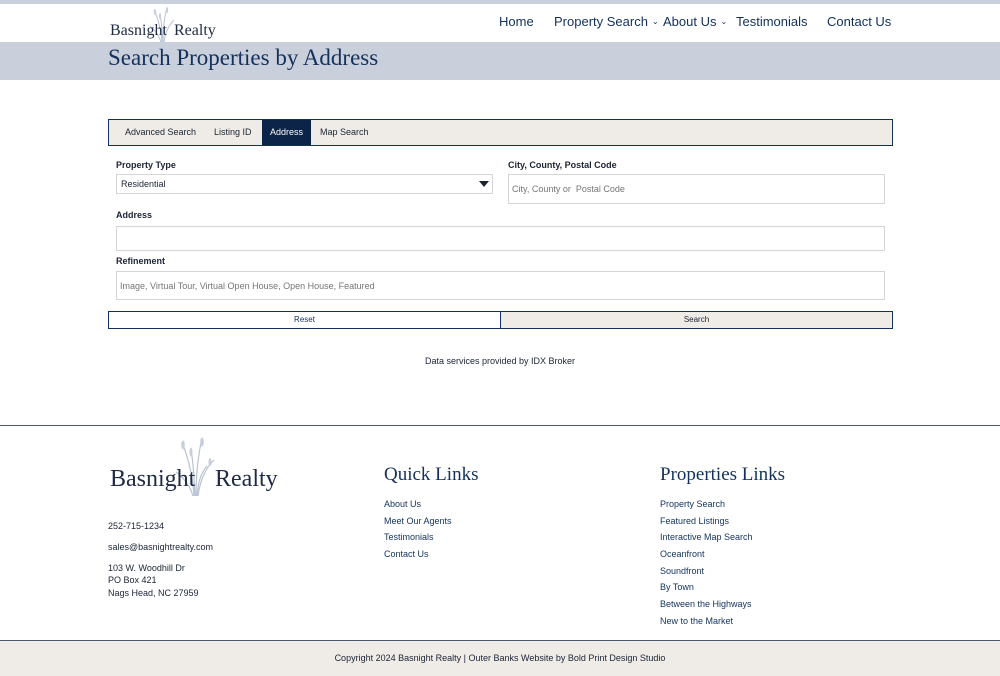  Describe the element at coordinates (690, 21) in the screenshot. I see `nav-about-us-label: About Us` at that location.